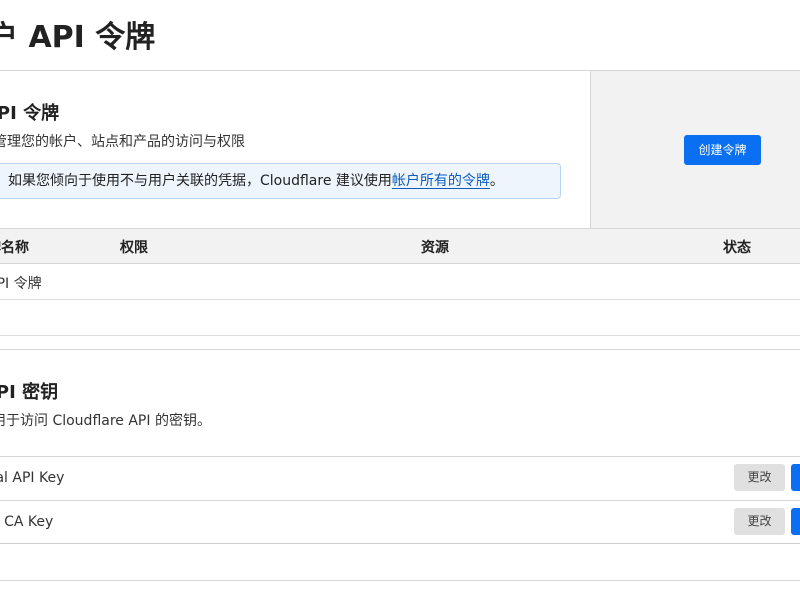 The image size is (800, 600). What do you see at coordinates (441, 181) in the screenshot?
I see `account-owned-tokens-link: 帐户所有的令牌` at bounding box center [441, 181].